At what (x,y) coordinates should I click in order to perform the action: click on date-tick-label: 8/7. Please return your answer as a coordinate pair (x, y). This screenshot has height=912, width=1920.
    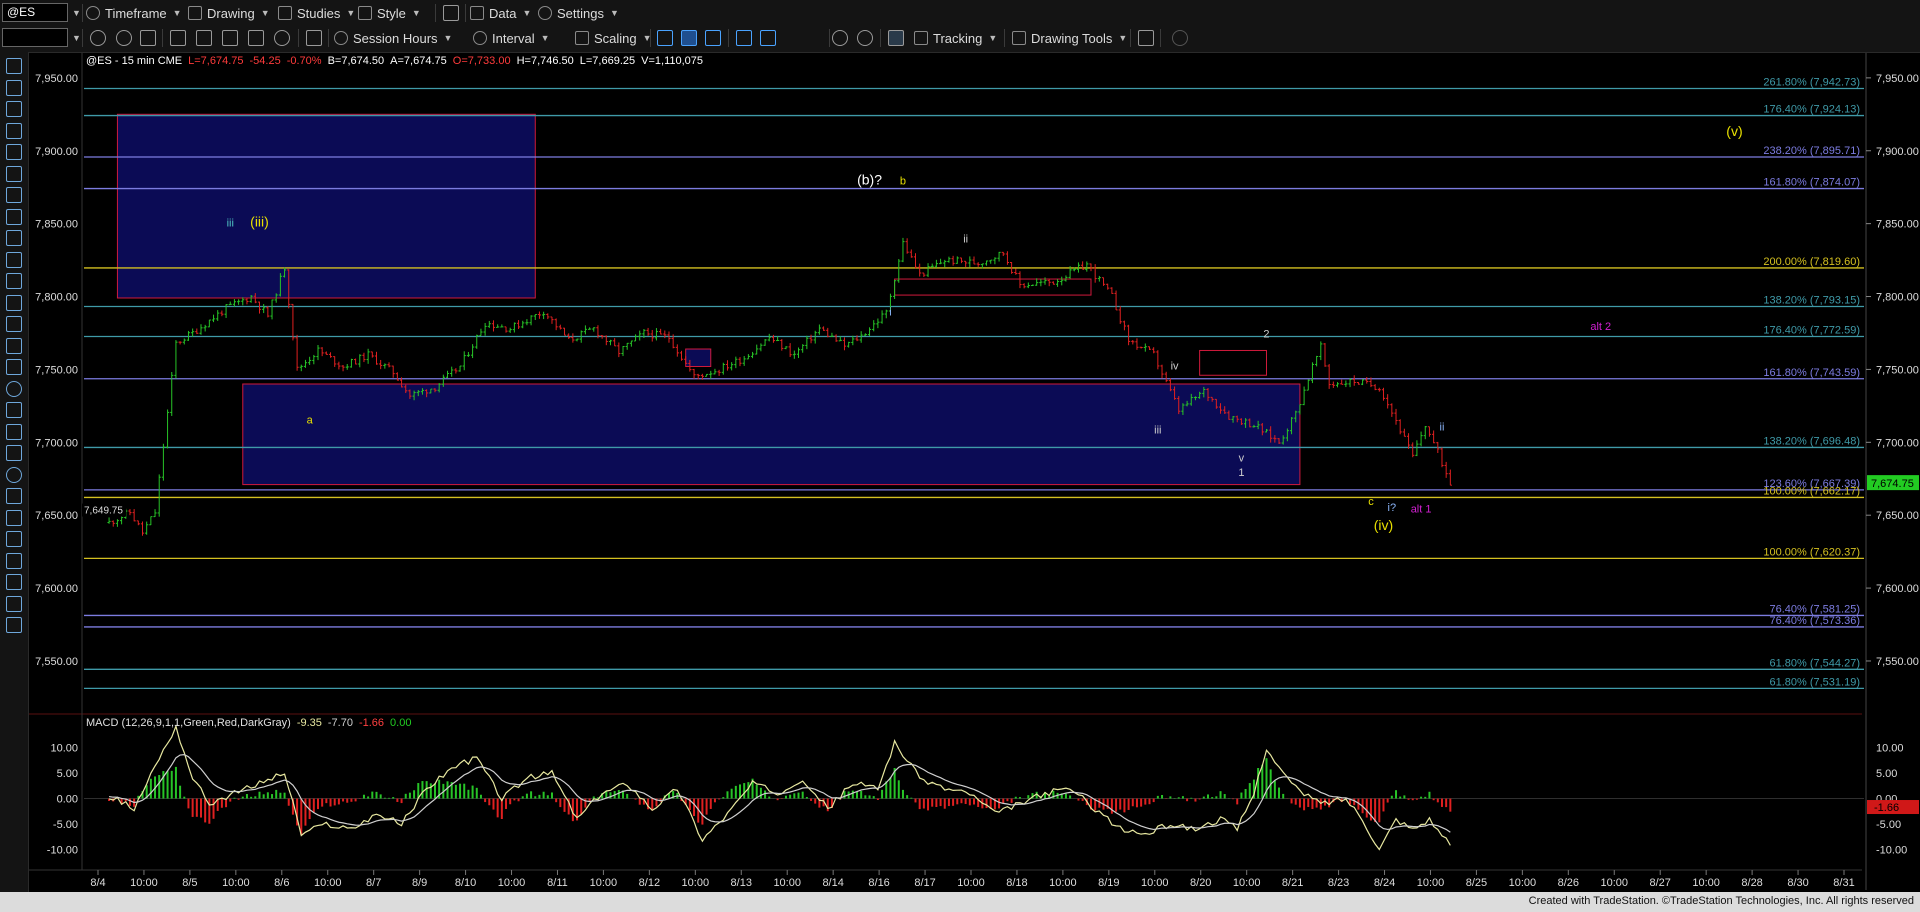
    Looking at the image, I should click on (373, 883).